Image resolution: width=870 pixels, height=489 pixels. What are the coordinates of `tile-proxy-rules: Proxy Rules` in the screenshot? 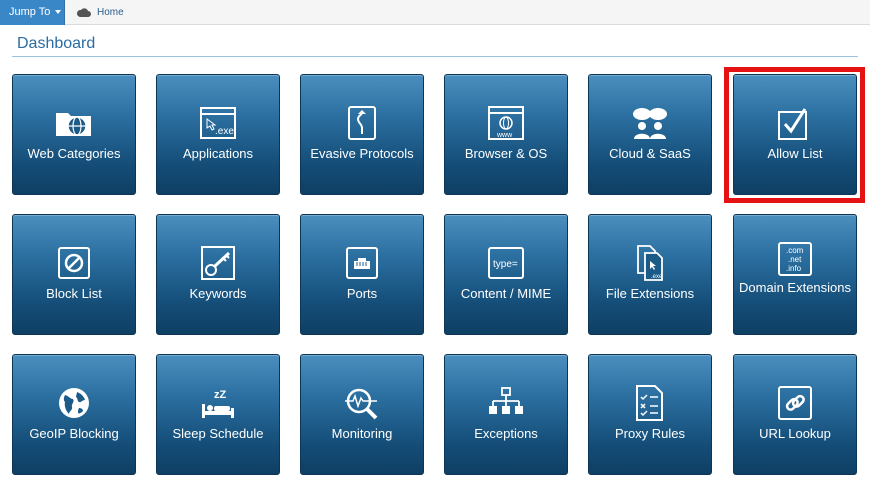 It's located at (650, 414).